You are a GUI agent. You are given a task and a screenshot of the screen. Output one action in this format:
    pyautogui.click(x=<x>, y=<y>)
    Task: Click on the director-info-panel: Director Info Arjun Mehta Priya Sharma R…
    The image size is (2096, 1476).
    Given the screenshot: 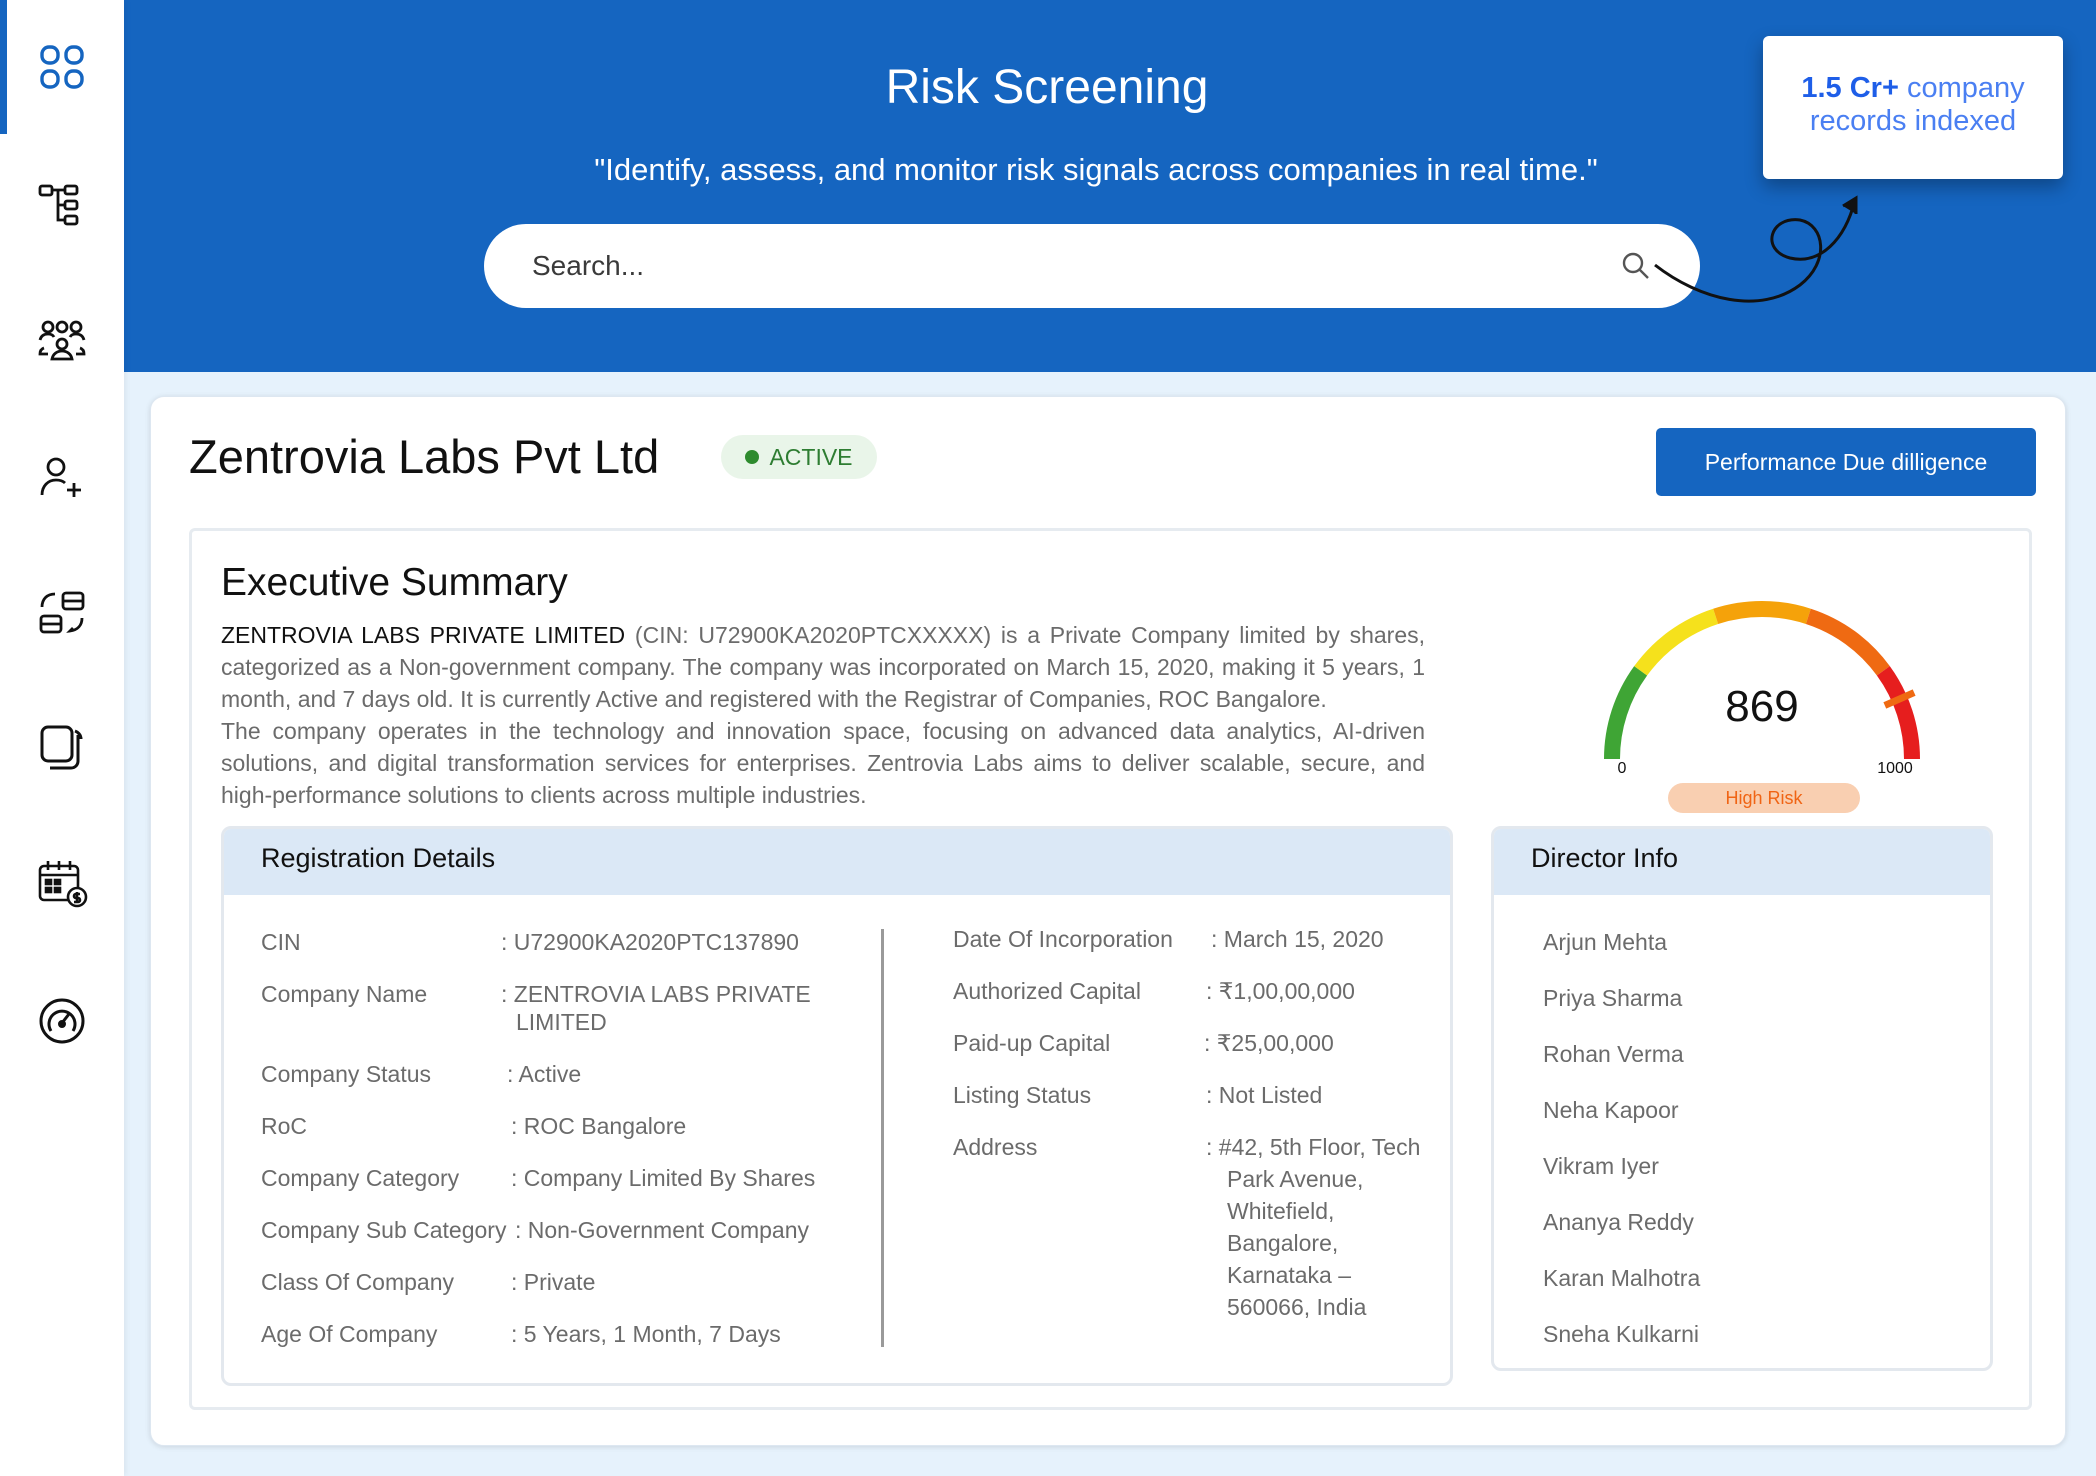 What is the action you would take?
    pyautogui.click(x=1742, y=1098)
    